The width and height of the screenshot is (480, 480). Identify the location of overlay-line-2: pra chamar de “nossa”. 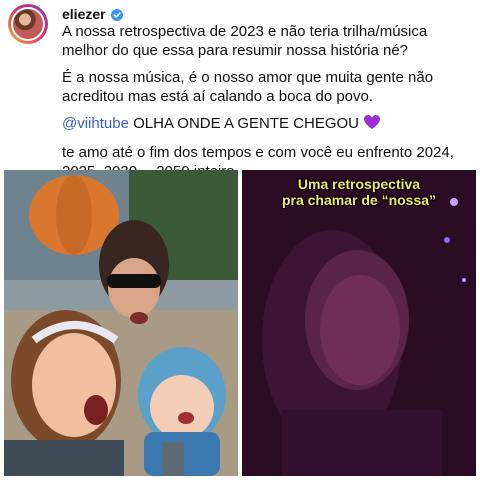
(359, 200).